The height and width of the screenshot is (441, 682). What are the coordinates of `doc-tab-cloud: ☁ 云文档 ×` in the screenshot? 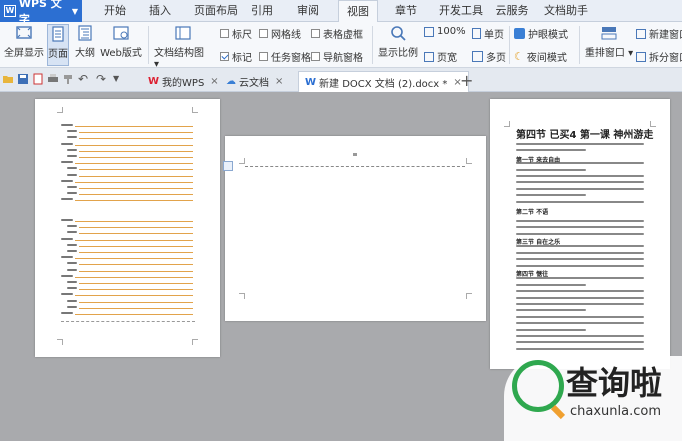 It's located at (254, 81).